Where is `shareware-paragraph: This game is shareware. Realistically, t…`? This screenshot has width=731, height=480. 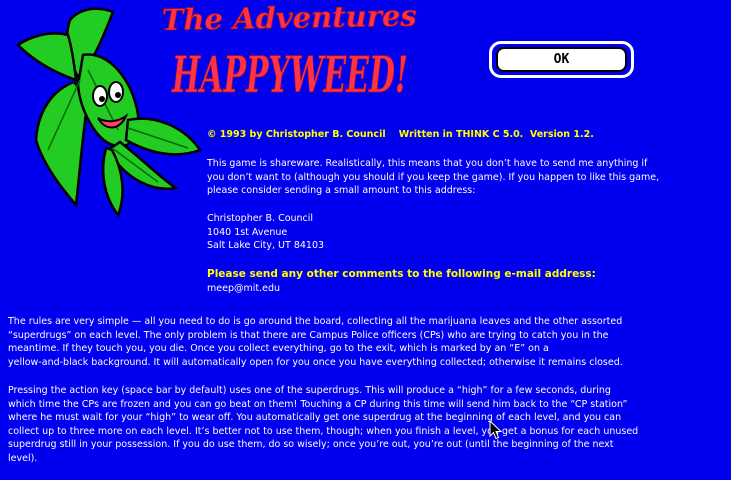 shareware-paragraph: This game is shareware. Realistically, t… is located at coordinates (433, 177).